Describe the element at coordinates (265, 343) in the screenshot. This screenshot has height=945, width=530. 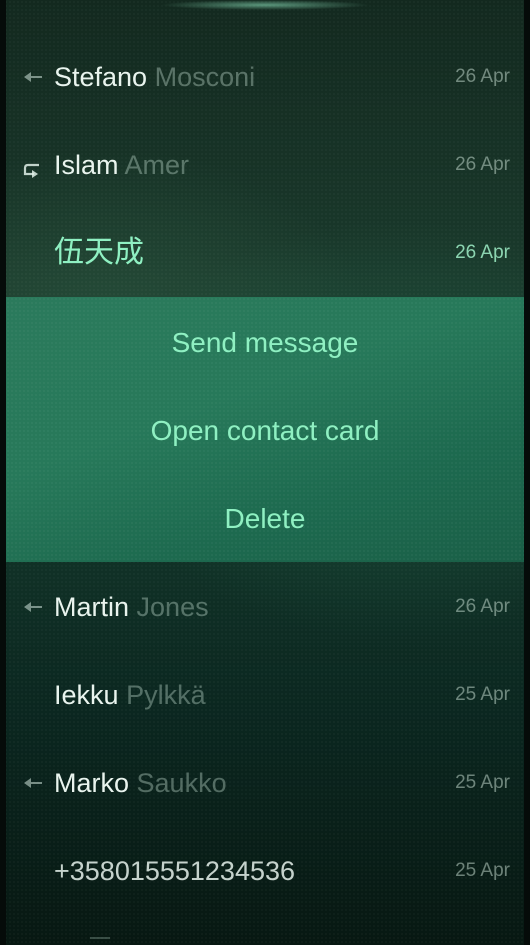
I see `send-message-menu-item: Send message` at that location.